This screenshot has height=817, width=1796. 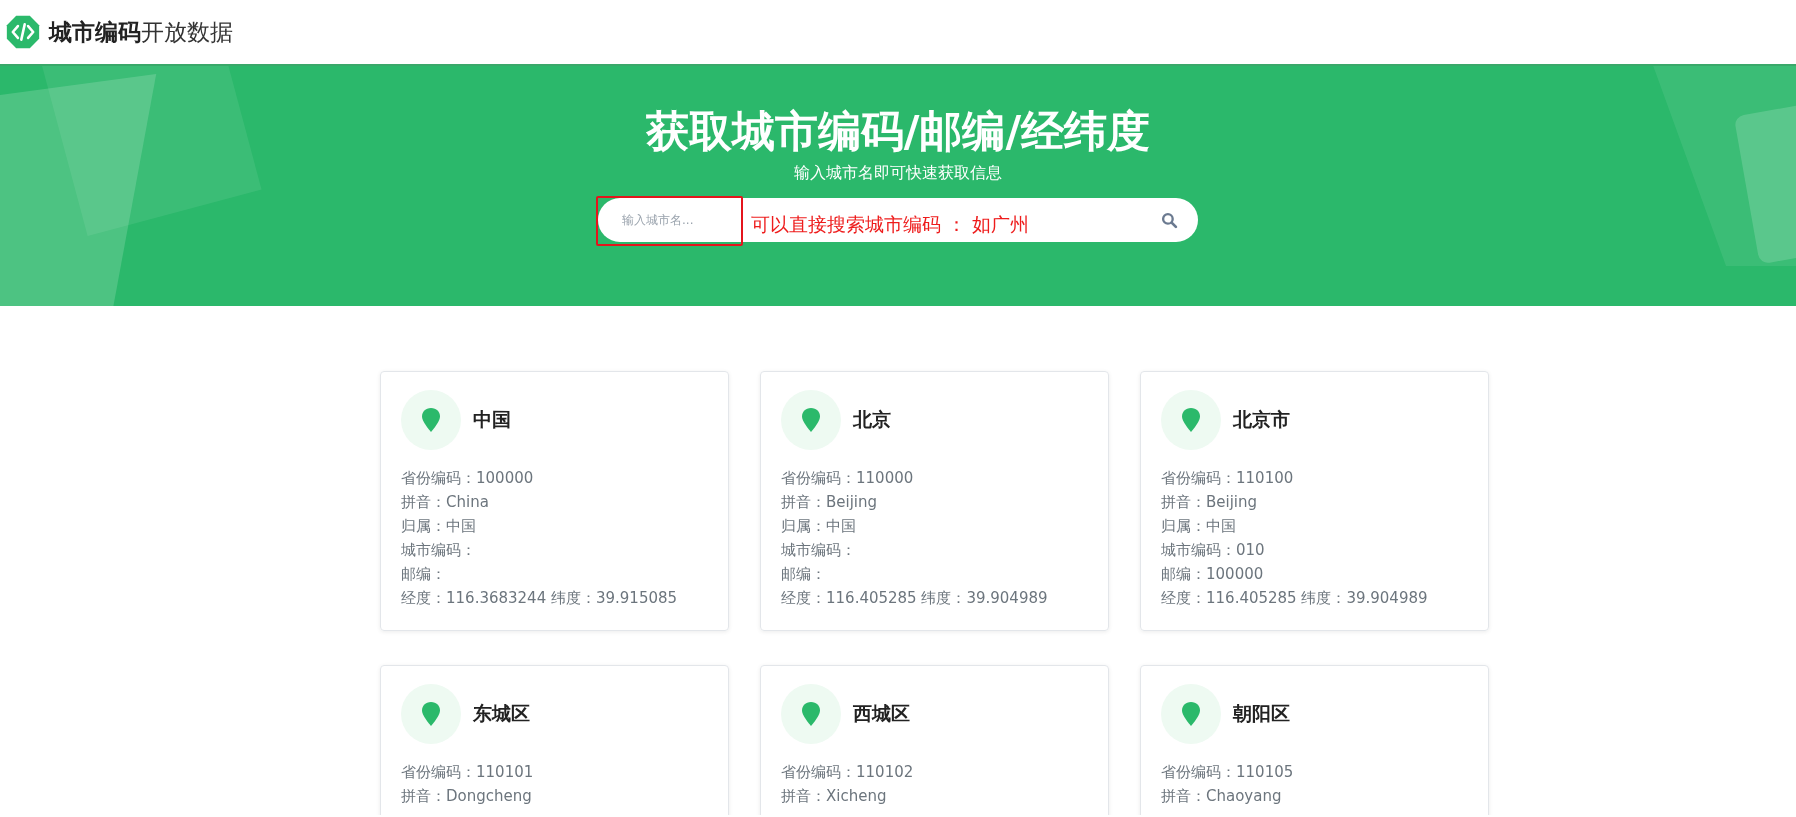 What do you see at coordinates (881, 713) in the screenshot?
I see `city-name: 西城区` at bounding box center [881, 713].